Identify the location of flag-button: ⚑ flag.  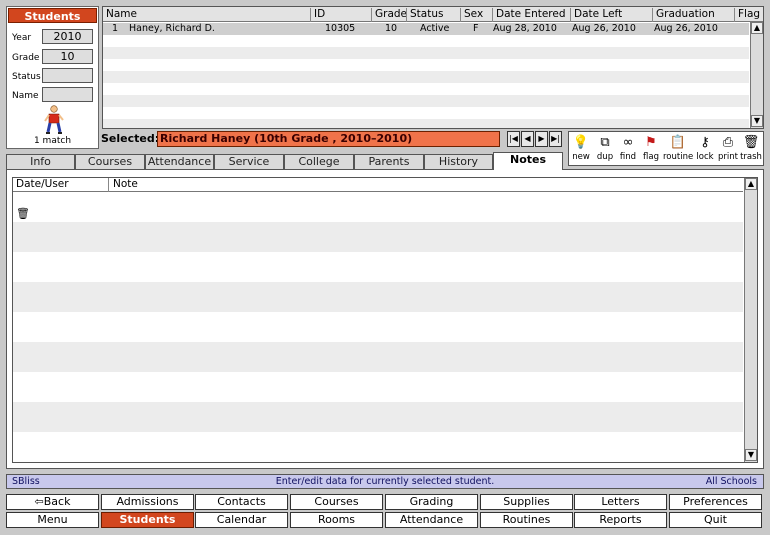
(651, 149).